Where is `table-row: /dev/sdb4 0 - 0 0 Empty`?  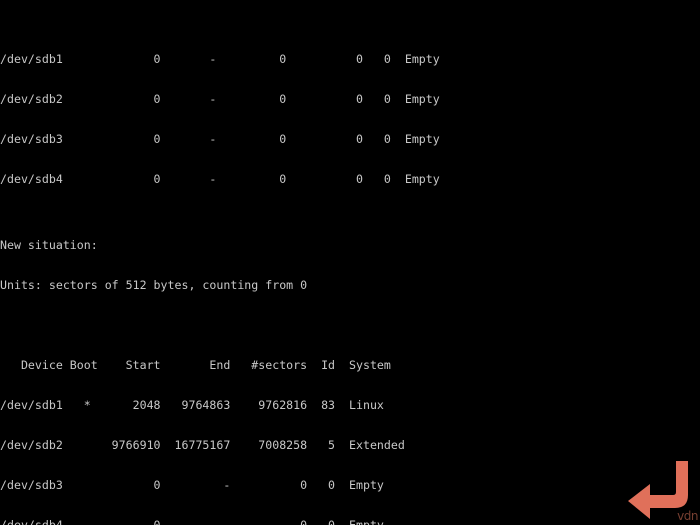
table-row: /dev/sdb4 0 - 0 0 Empty is located at coordinates (192, 521).